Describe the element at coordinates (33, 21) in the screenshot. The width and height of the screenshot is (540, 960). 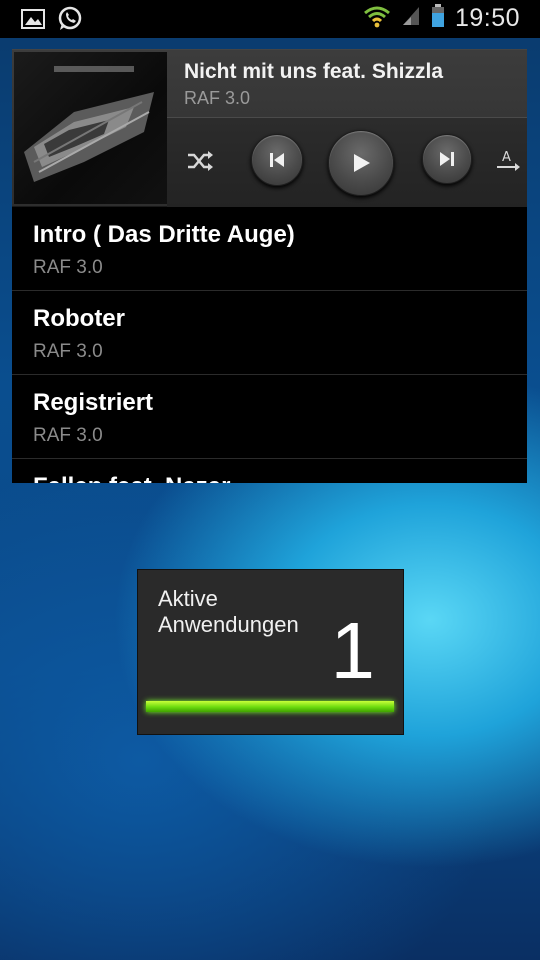
I see `gallery-notification-icon` at that location.